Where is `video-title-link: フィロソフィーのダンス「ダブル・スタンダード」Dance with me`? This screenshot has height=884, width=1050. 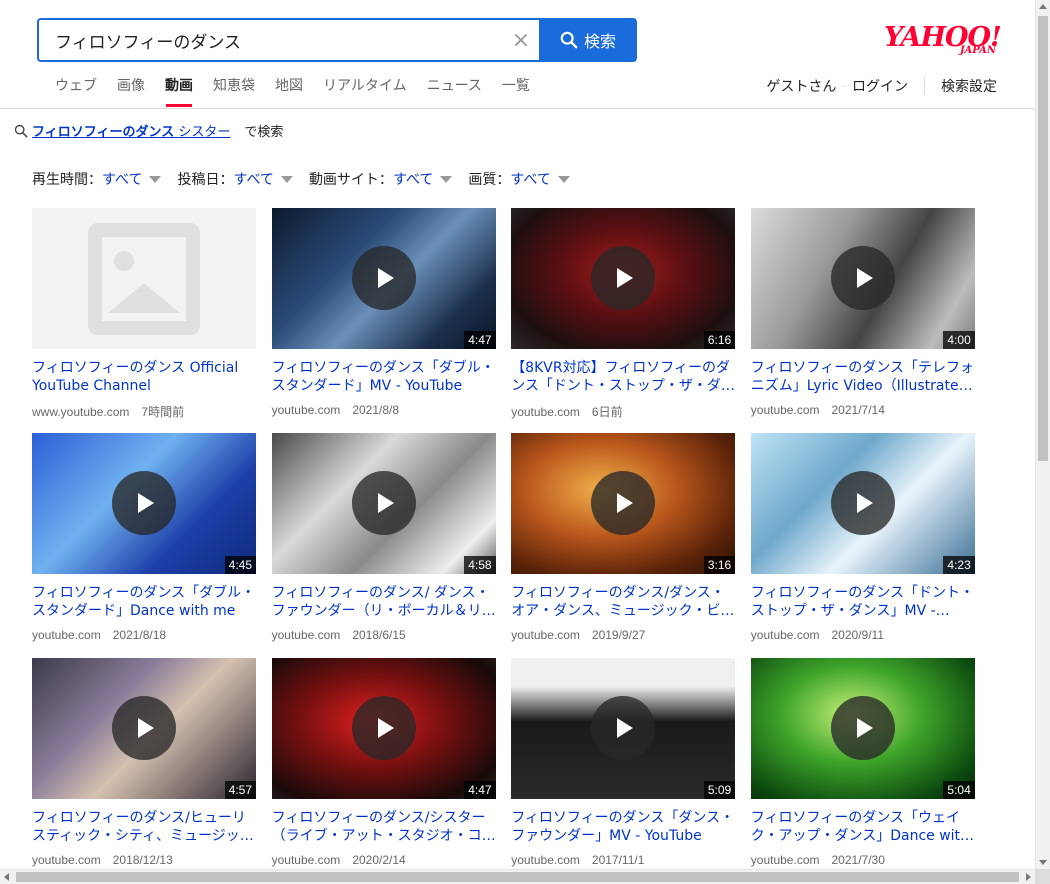
video-title-link: フィロソフィーのダンス「ダブル・スタンダード」Dance with me is located at coordinates (144, 602).